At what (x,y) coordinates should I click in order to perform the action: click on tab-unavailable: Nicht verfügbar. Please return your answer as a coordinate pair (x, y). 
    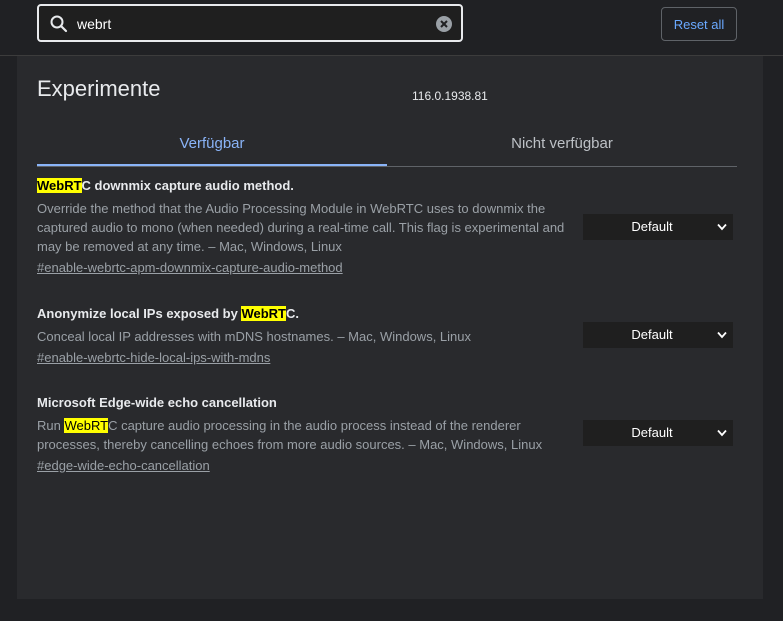
    Looking at the image, I should click on (562, 145).